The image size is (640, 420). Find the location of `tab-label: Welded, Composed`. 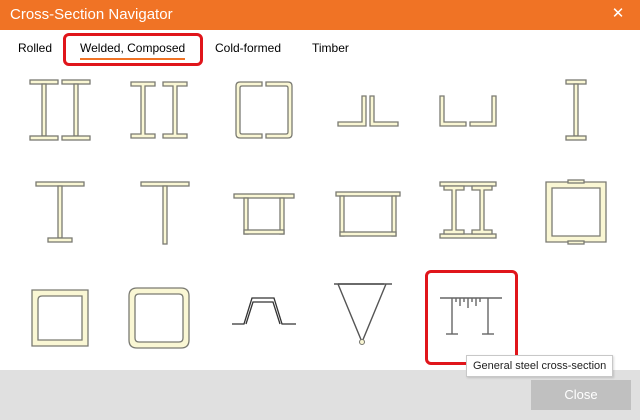

tab-label: Welded, Composed is located at coordinates (133, 48).